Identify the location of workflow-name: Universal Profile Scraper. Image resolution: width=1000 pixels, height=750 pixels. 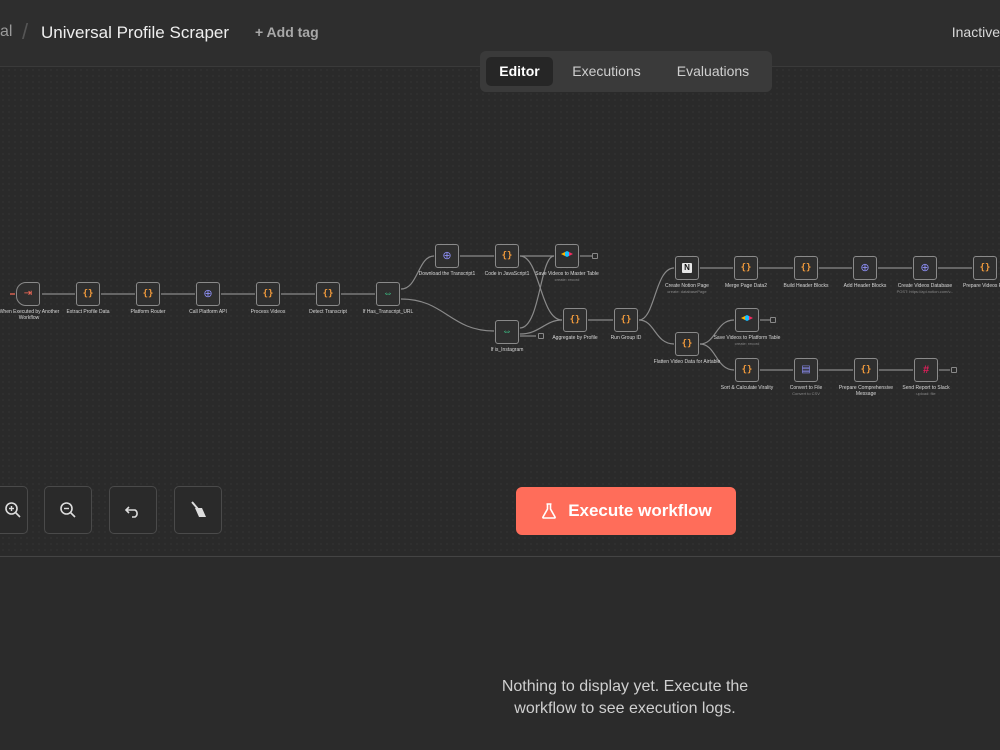
(135, 33).